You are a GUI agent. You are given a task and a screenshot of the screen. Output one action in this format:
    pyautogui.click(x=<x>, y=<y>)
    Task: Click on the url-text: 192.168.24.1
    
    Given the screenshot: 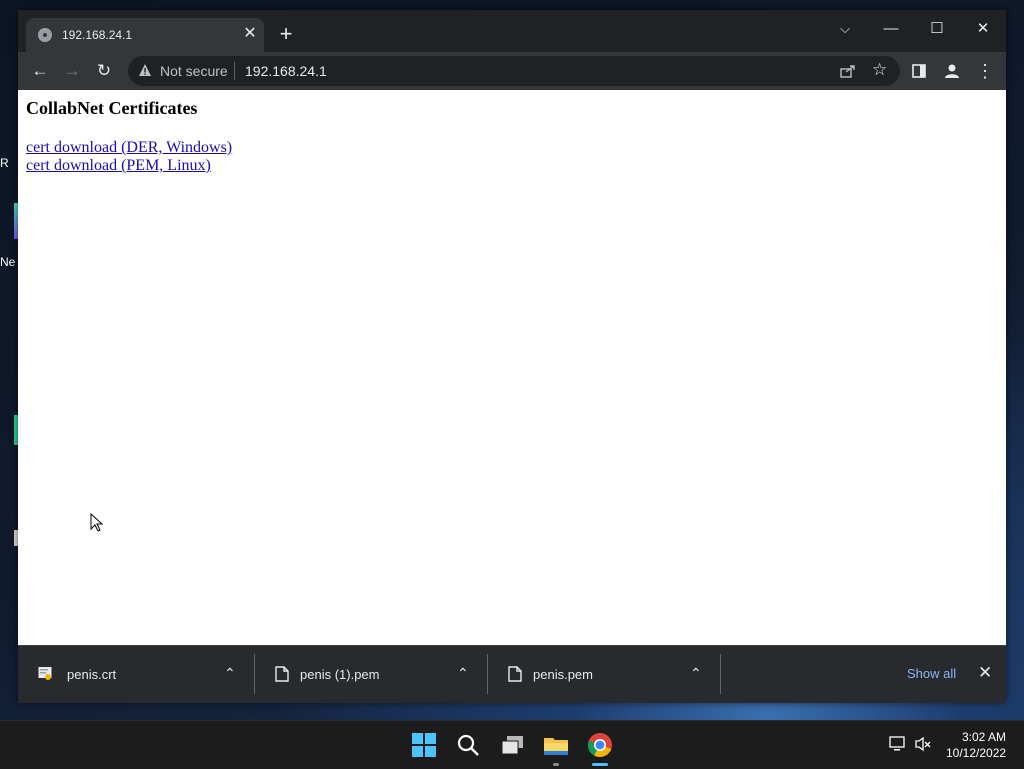 What is the action you would take?
    pyautogui.click(x=286, y=71)
    